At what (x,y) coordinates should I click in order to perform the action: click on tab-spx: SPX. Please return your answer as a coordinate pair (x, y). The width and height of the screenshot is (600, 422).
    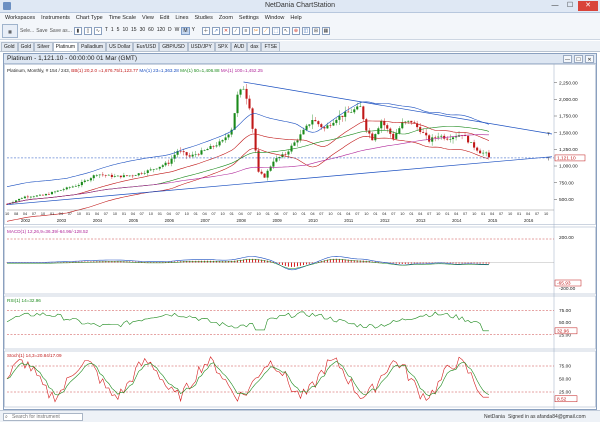
    Looking at the image, I should click on (222, 46).